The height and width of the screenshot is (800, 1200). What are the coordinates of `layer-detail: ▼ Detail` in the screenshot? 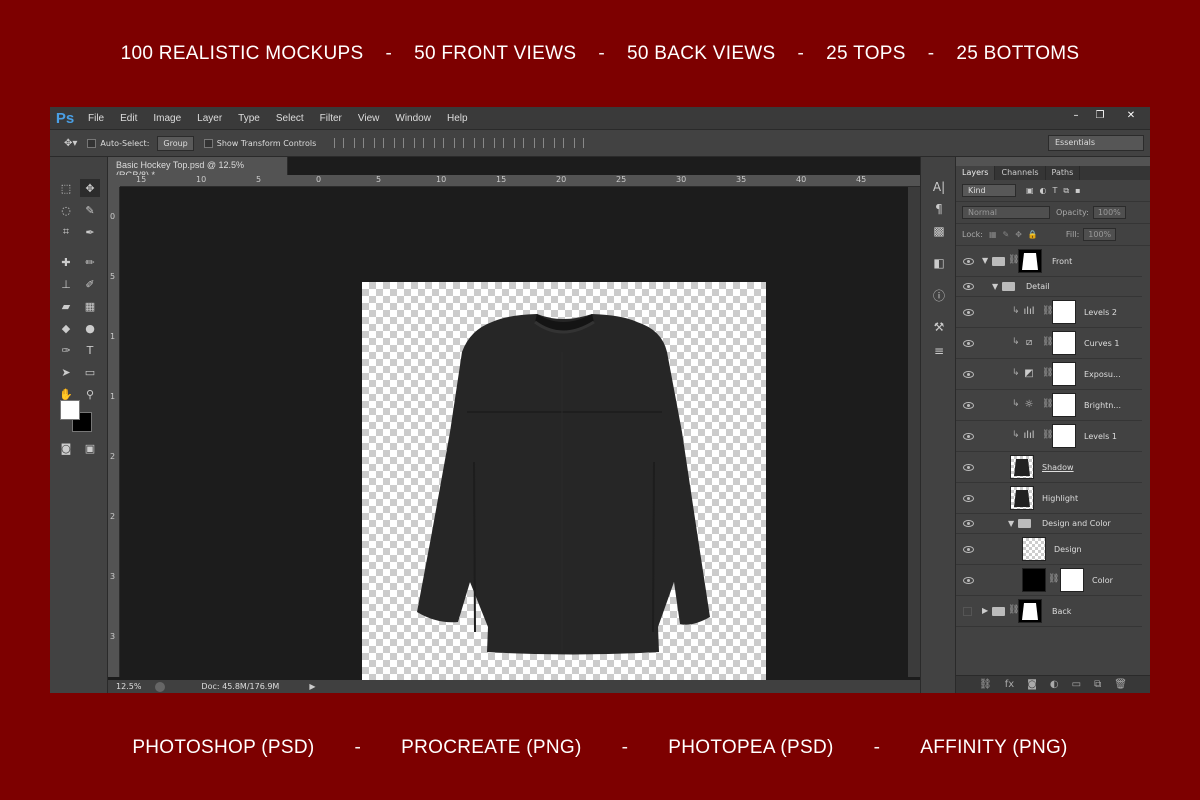 It's located at (1049, 287).